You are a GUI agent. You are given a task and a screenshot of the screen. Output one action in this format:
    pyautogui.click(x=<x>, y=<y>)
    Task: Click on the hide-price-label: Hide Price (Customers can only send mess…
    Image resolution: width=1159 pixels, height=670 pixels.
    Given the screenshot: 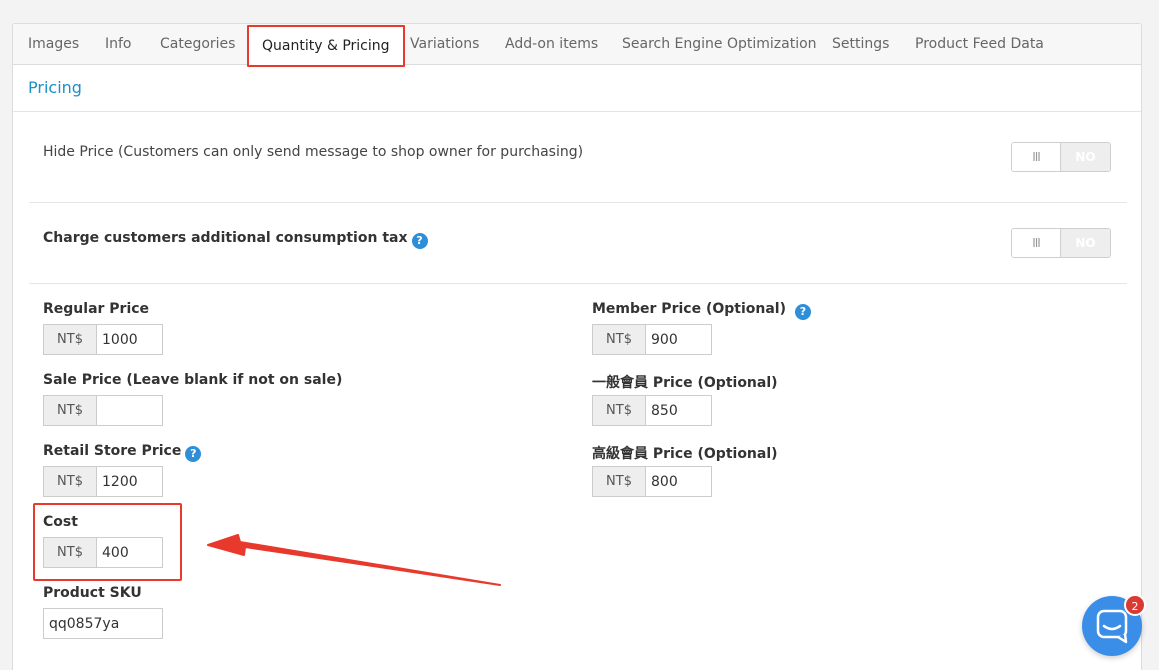 What is the action you would take?
    pyautogui.click(x=313, y=152)
    